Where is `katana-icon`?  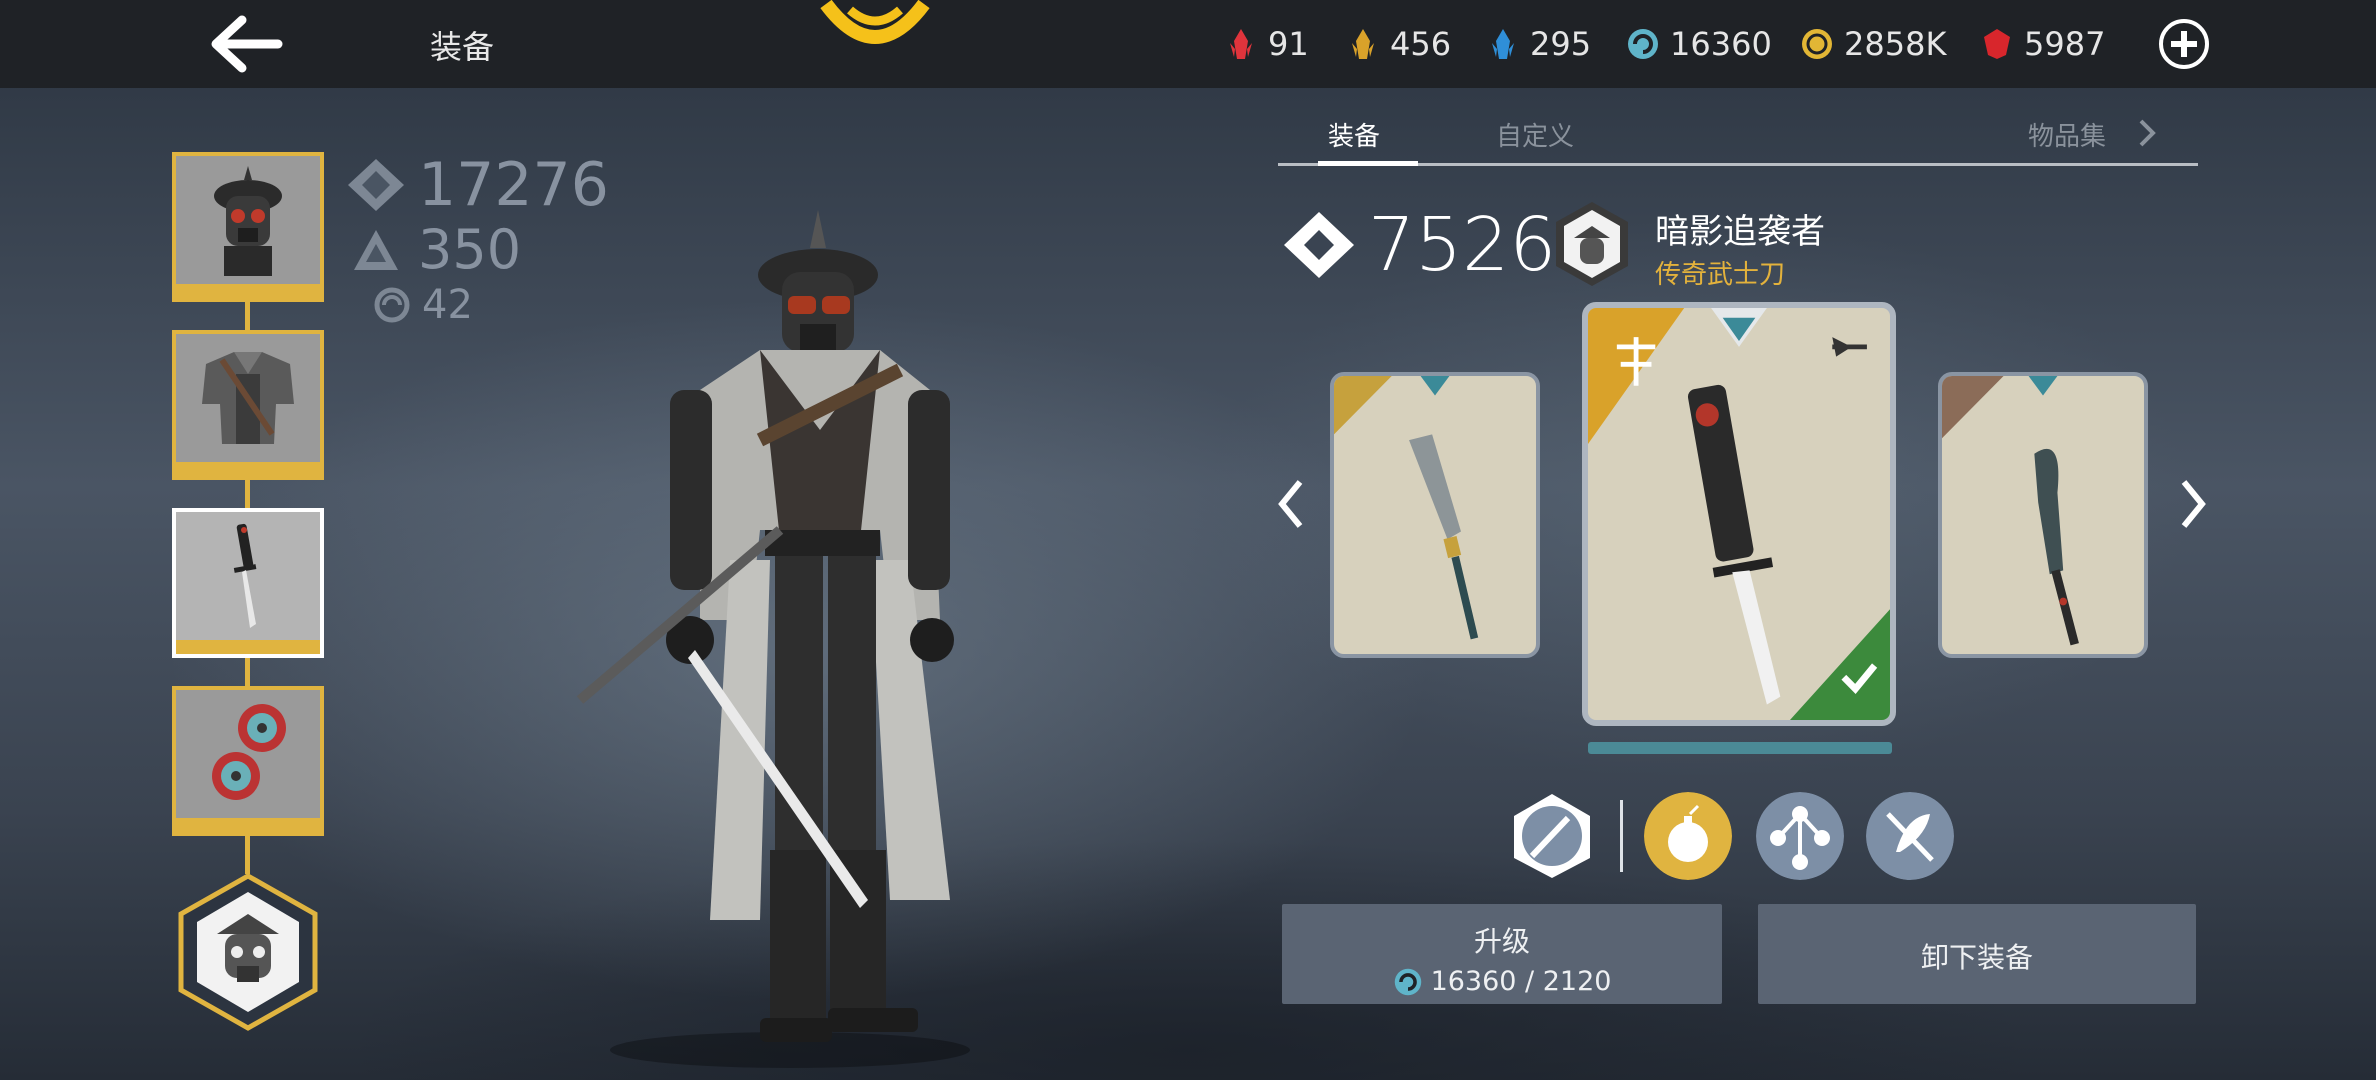
katana-icon is located at coordinates (245, 575).